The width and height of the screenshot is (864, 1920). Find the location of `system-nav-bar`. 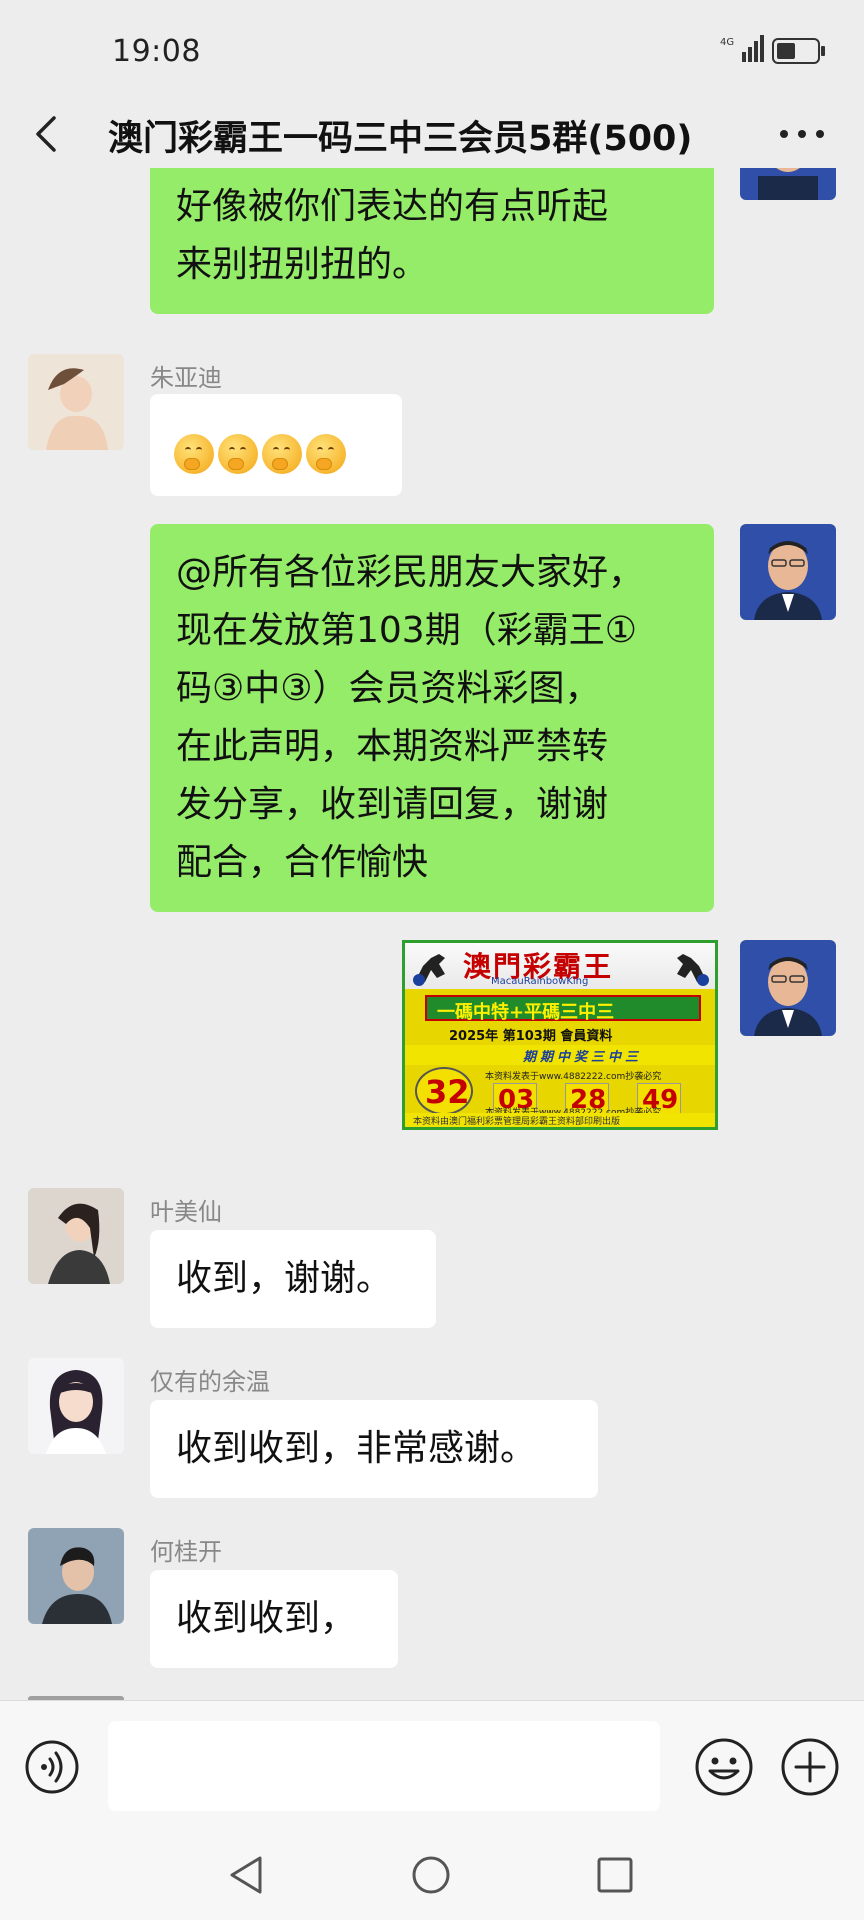

system-nav-bar is located at coordinates (432, 1875).